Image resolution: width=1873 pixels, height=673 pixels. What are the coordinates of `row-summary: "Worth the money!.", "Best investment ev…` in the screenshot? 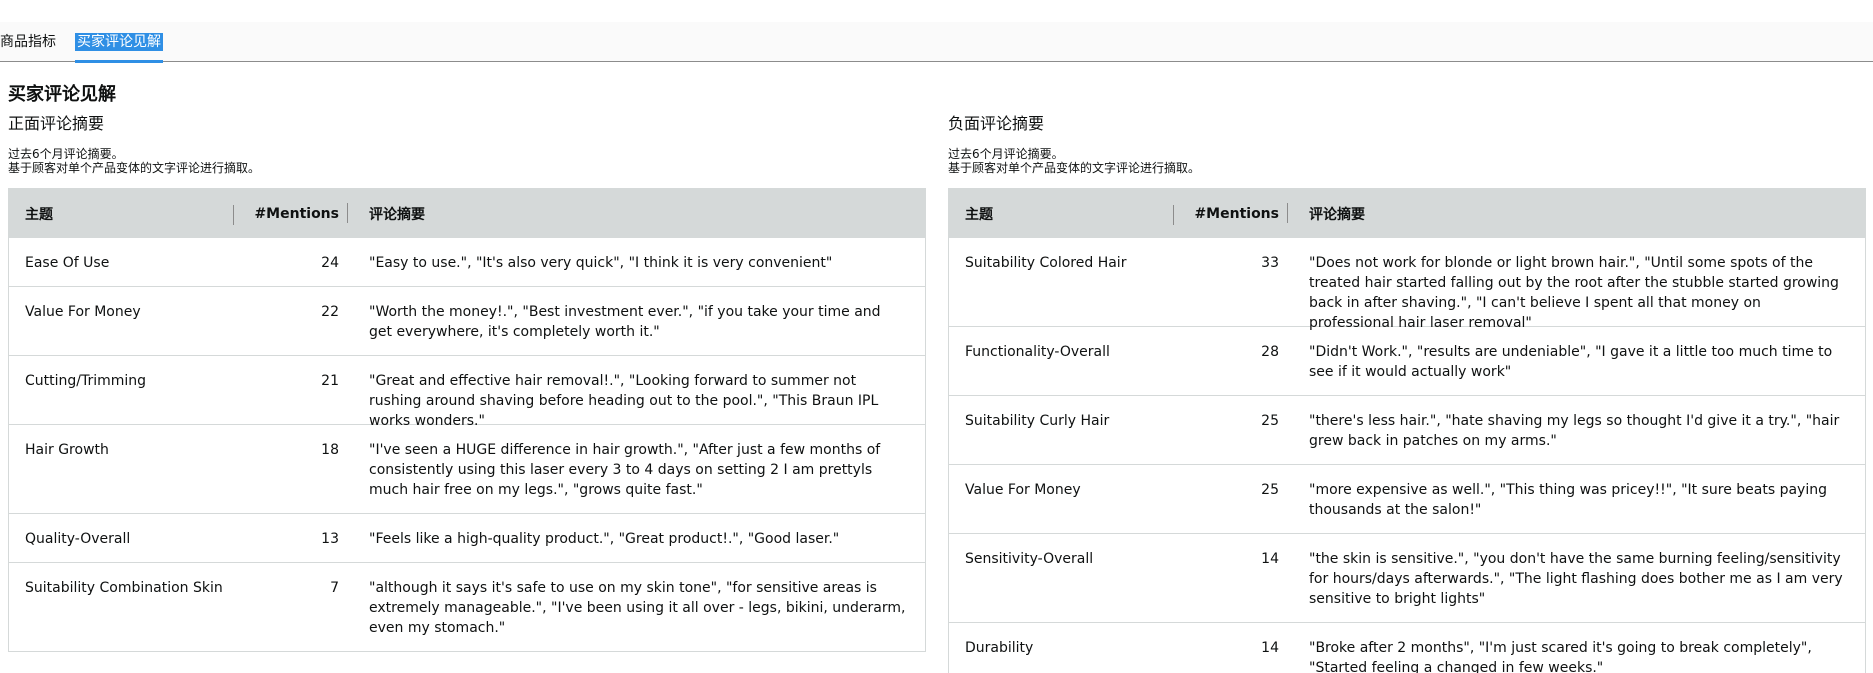 It's located at (625, 322).